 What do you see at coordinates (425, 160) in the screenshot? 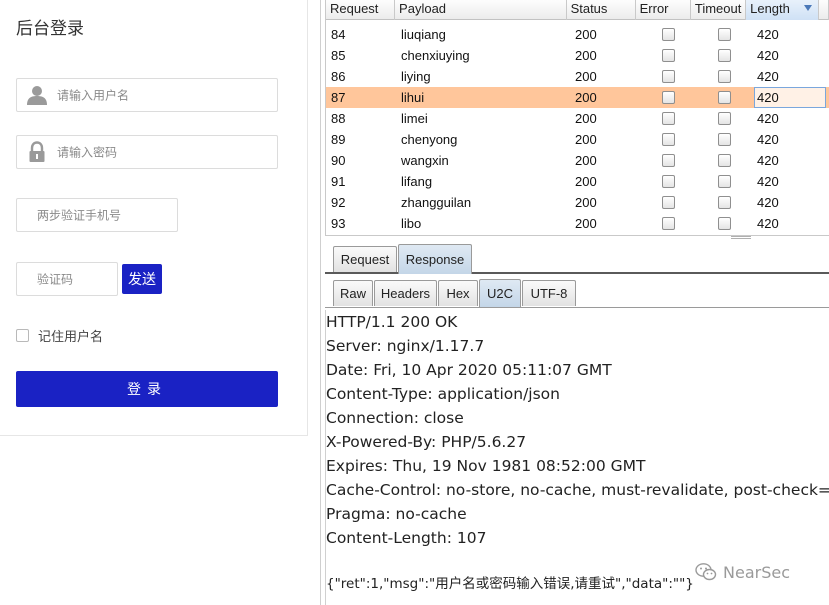
I see `cell-payload: wangxin` at bounding box center [425, 160].